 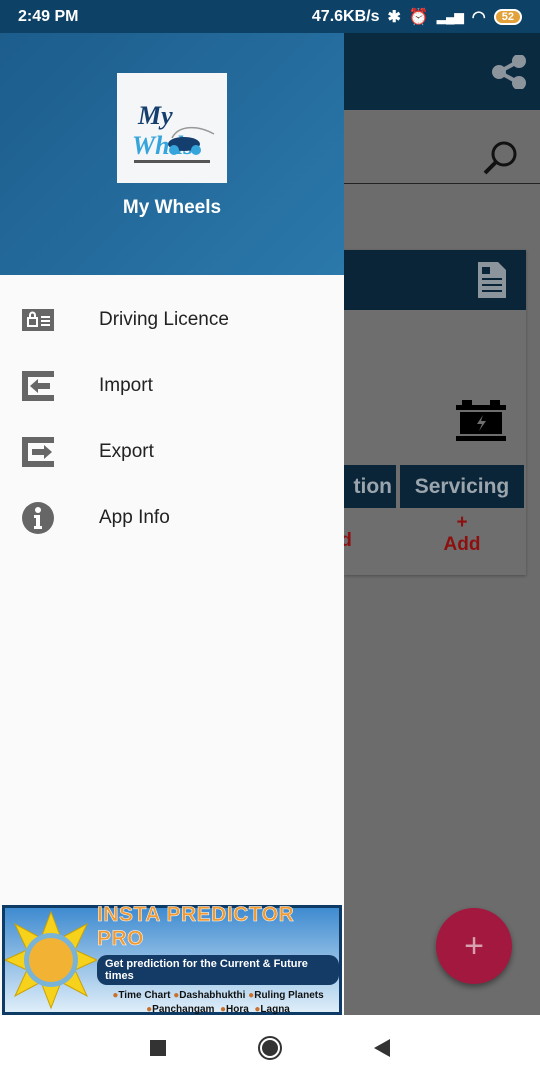 I want to click on bluetooth-icon: ✱, so click(x=394, y=17).